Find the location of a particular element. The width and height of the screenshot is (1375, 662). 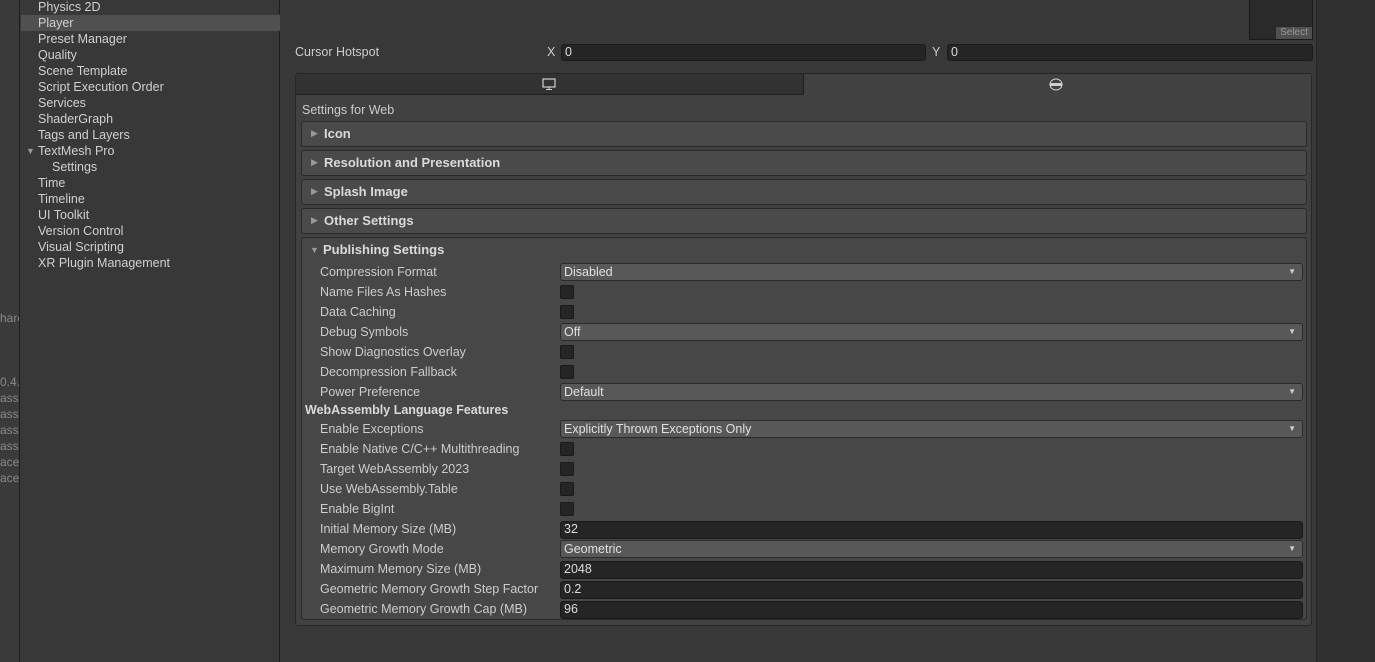

setting-label: Memory Growth Mode is located at coordinates (382, 549).